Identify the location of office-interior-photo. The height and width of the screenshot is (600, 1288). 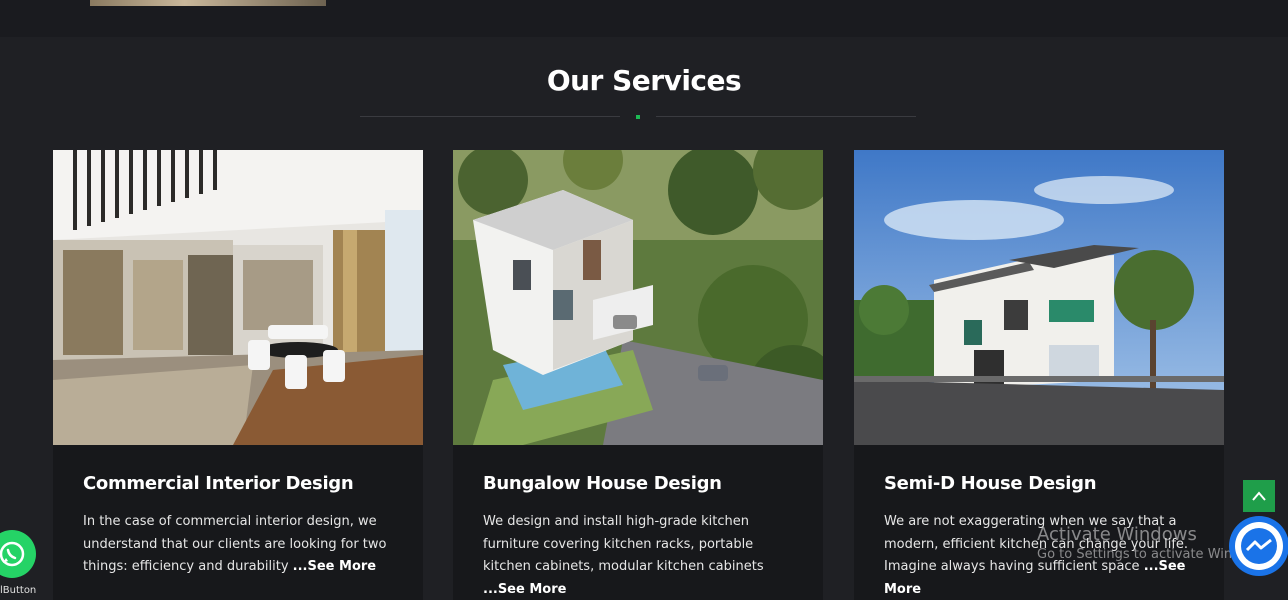
(238, 297).